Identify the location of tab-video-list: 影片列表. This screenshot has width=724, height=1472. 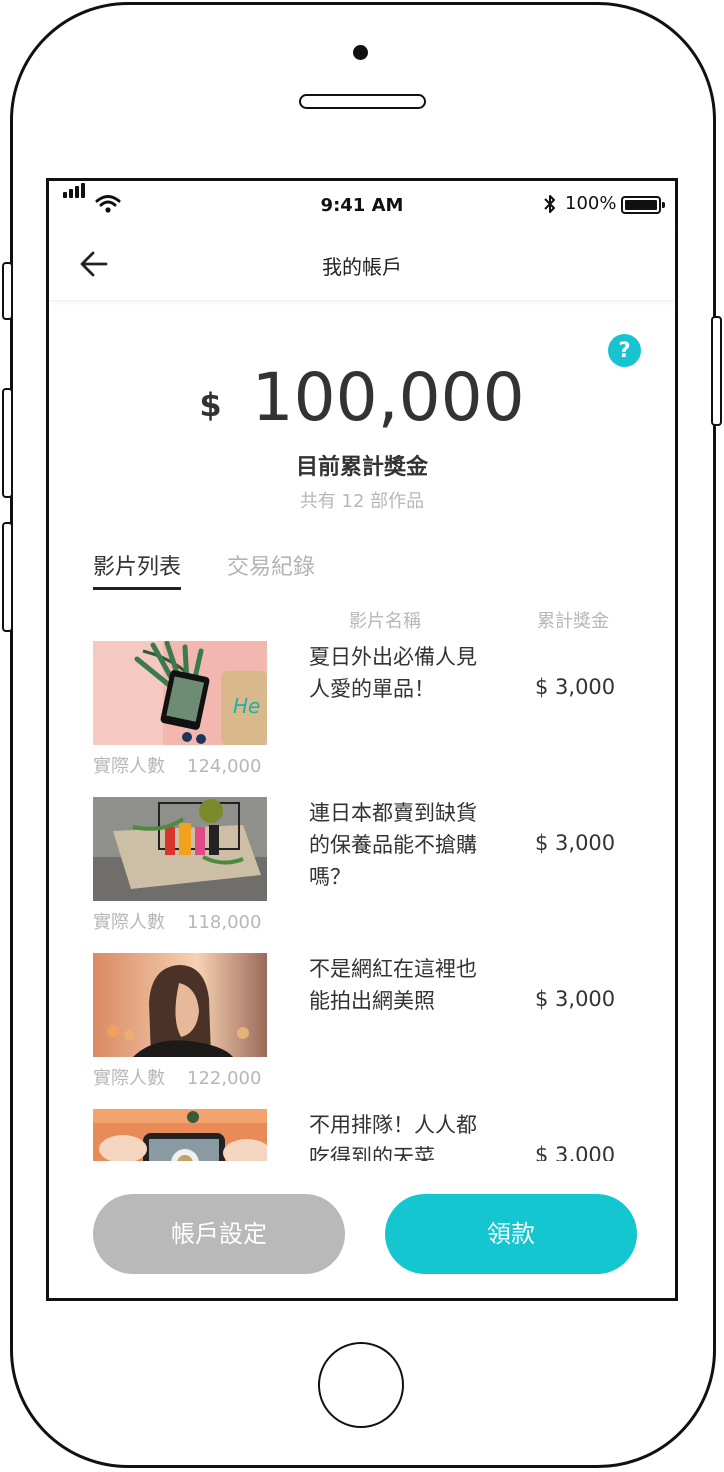
(137, 569).